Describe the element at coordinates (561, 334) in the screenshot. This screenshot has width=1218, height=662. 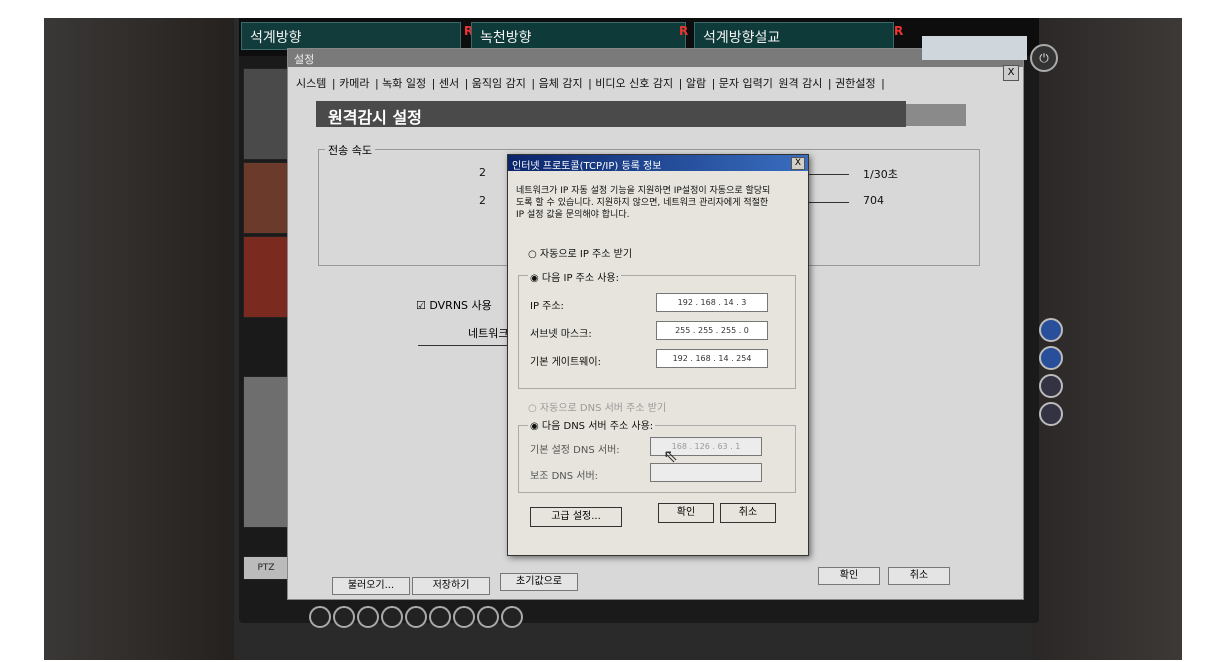
I see `subnet-mask-label: 서브넷 마스크:` at that location.